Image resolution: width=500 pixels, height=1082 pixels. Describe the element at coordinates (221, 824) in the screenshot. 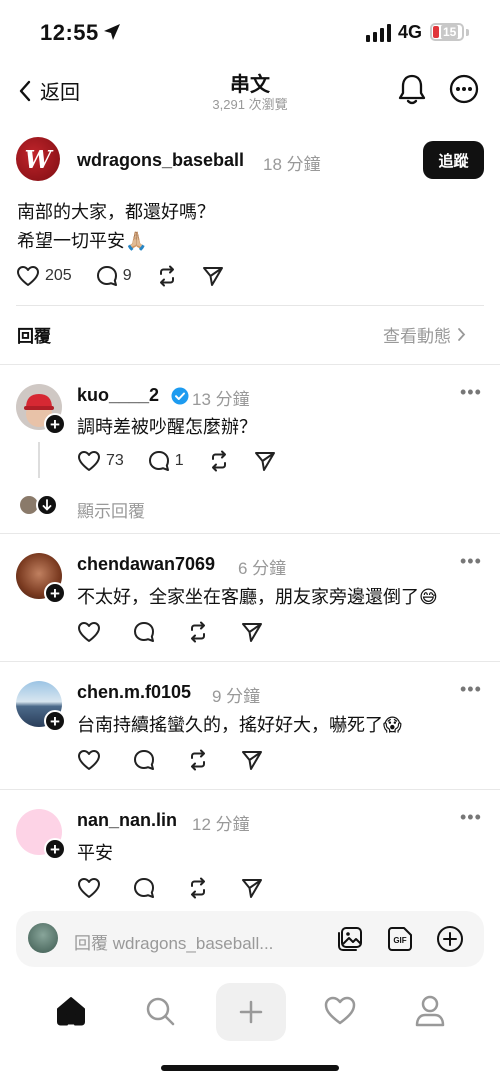

I see `comment-time: 12 分鐘` at that location.